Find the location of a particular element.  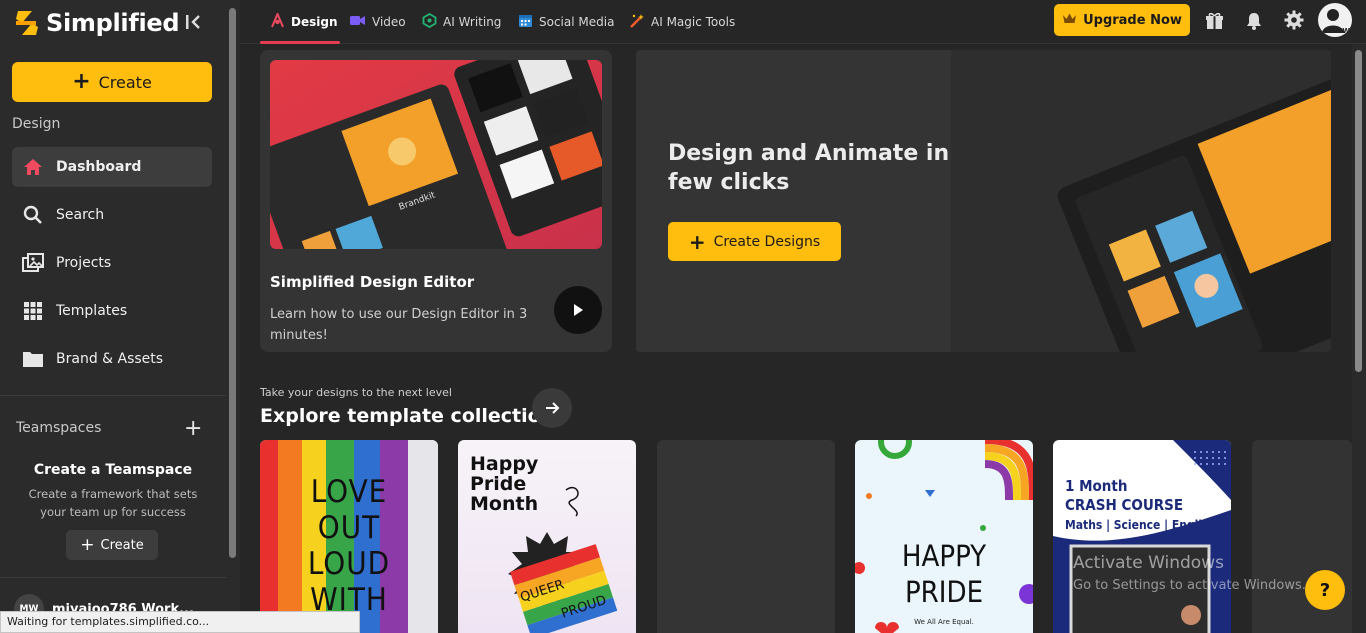

template-text-line: PRIDE is located at coordinates (944, 592).